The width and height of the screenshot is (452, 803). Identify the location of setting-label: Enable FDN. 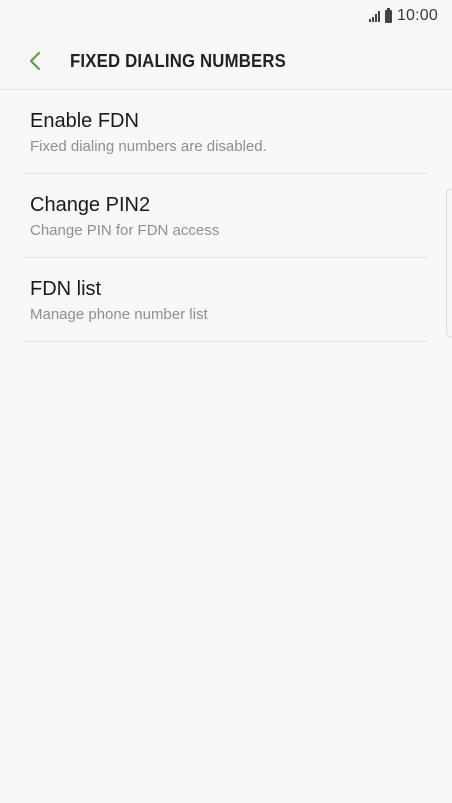
(84, 121).